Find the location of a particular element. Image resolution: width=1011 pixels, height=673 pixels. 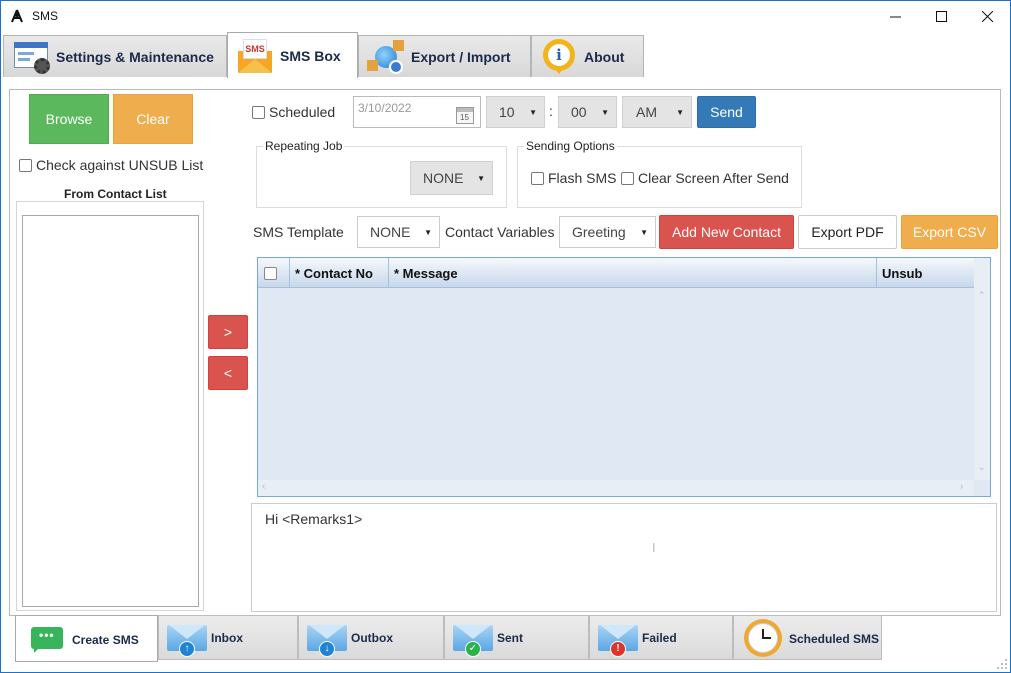

unsub-checkbox-label: Check against UNSUB List is located at coordinates (120, 165).